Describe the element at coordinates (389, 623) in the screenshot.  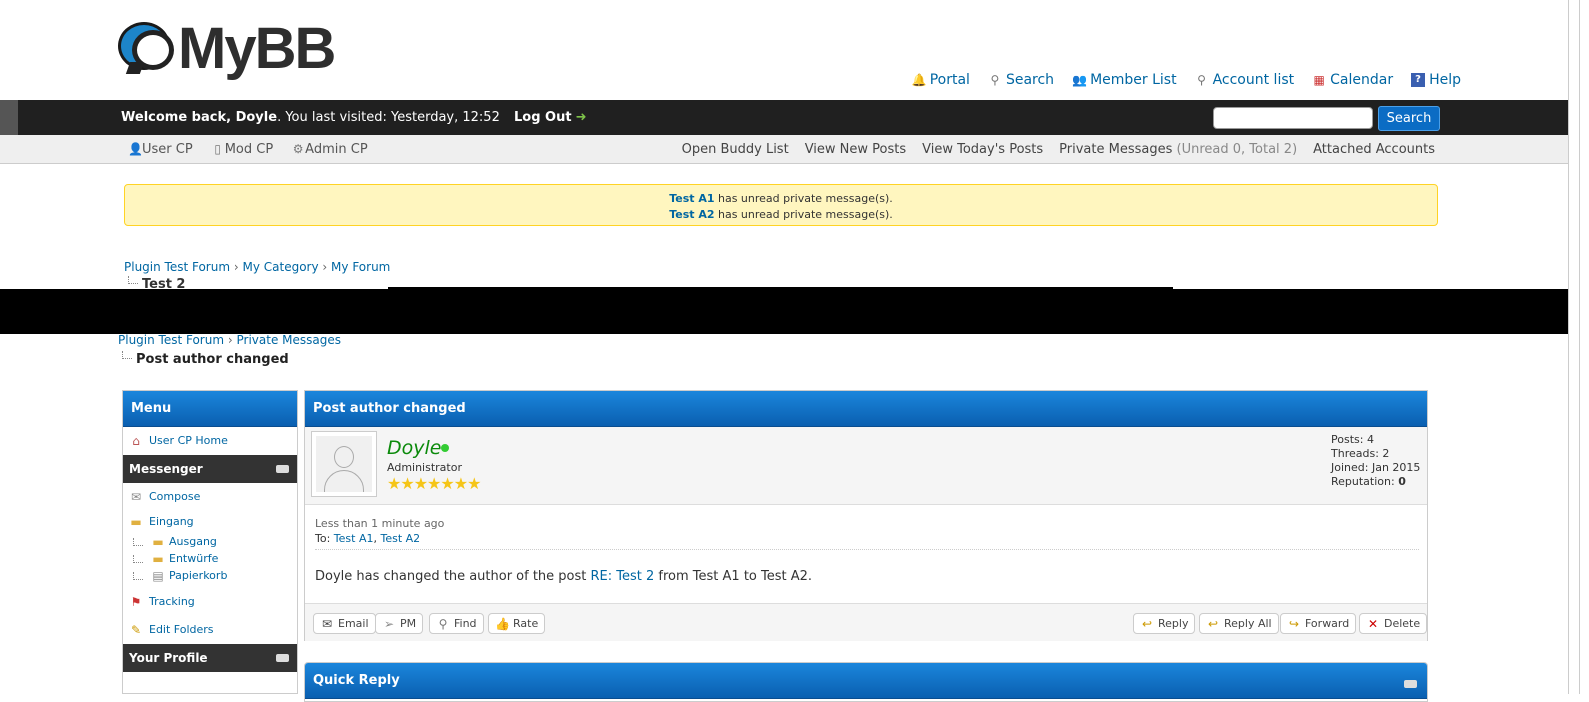
I see `paper-plane-icon: ➢` at that location.